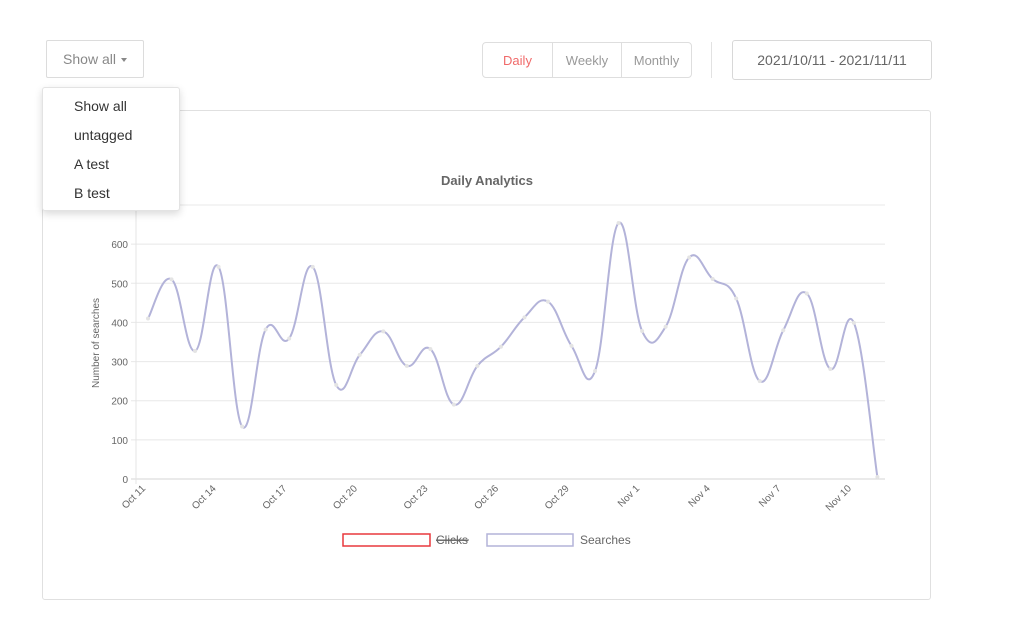  What do you see at coordinates (557, 497) in the screenshot?
I see `x-tick-label: Oct 29` at bounding box center [557, 497].